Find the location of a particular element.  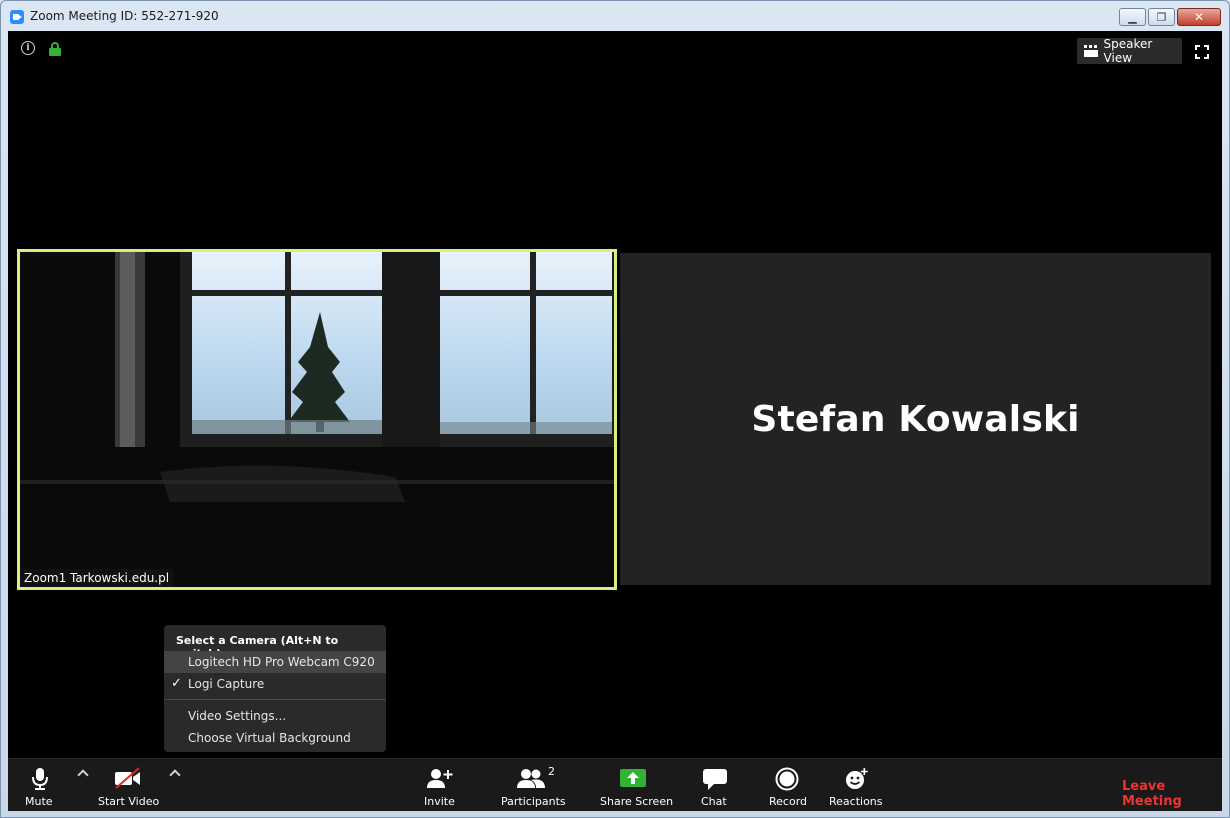

participants-button: 2 Participants is located at coordinates (533, 785).